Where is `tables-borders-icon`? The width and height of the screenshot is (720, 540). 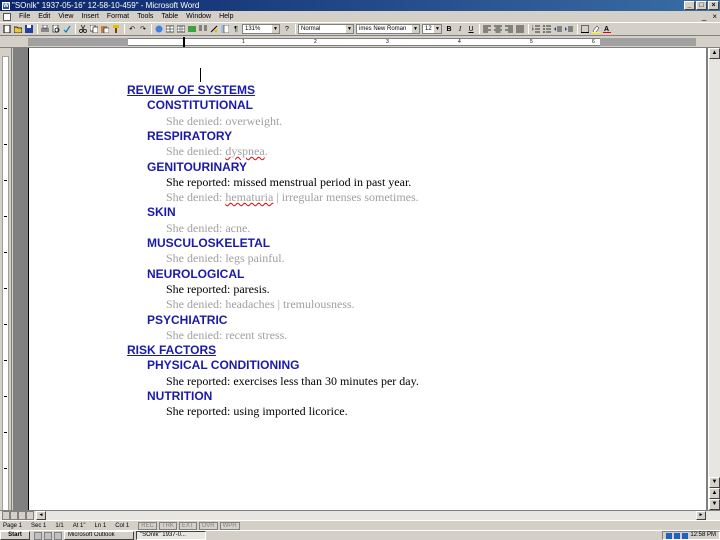 tables-borders-icon is located at coordinates (170, 29).